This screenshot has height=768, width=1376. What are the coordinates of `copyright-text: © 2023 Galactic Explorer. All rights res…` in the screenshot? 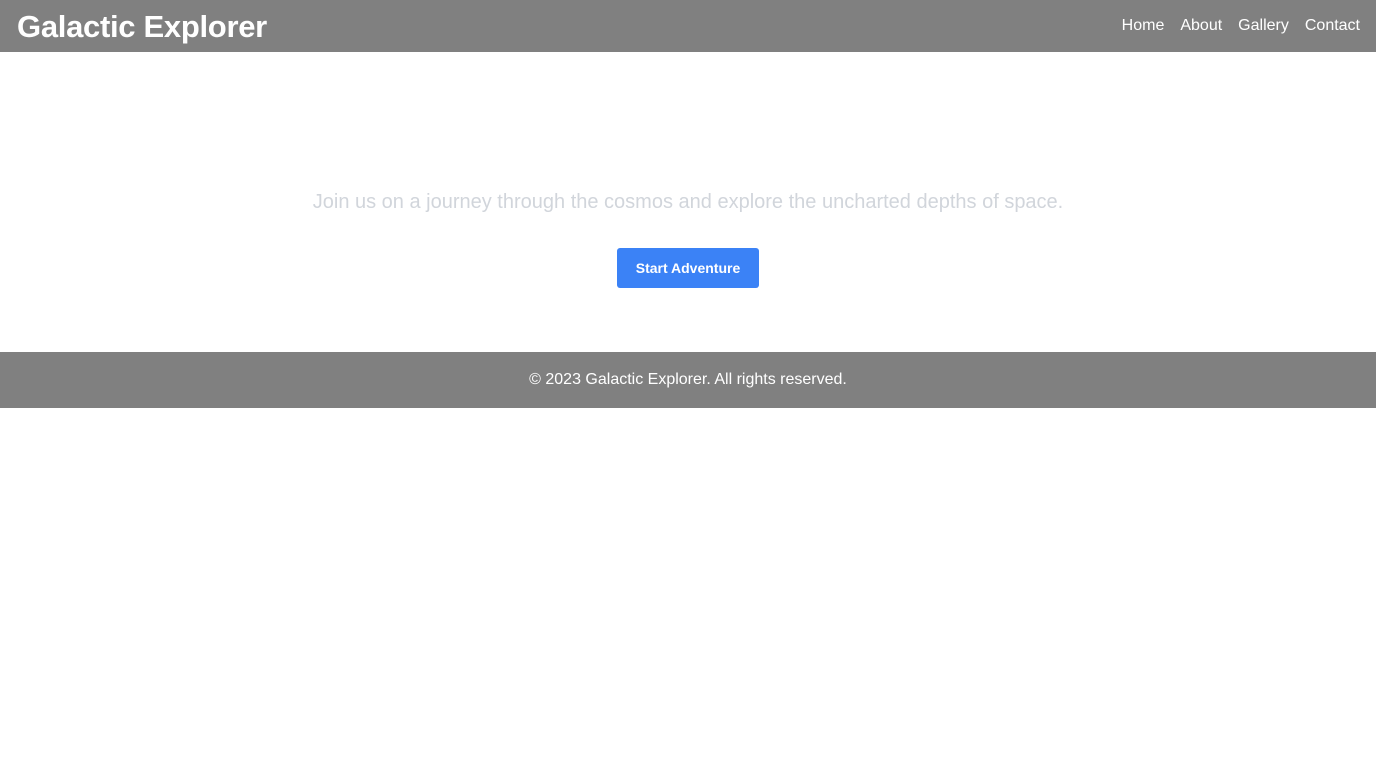 It's located at (688, 379).